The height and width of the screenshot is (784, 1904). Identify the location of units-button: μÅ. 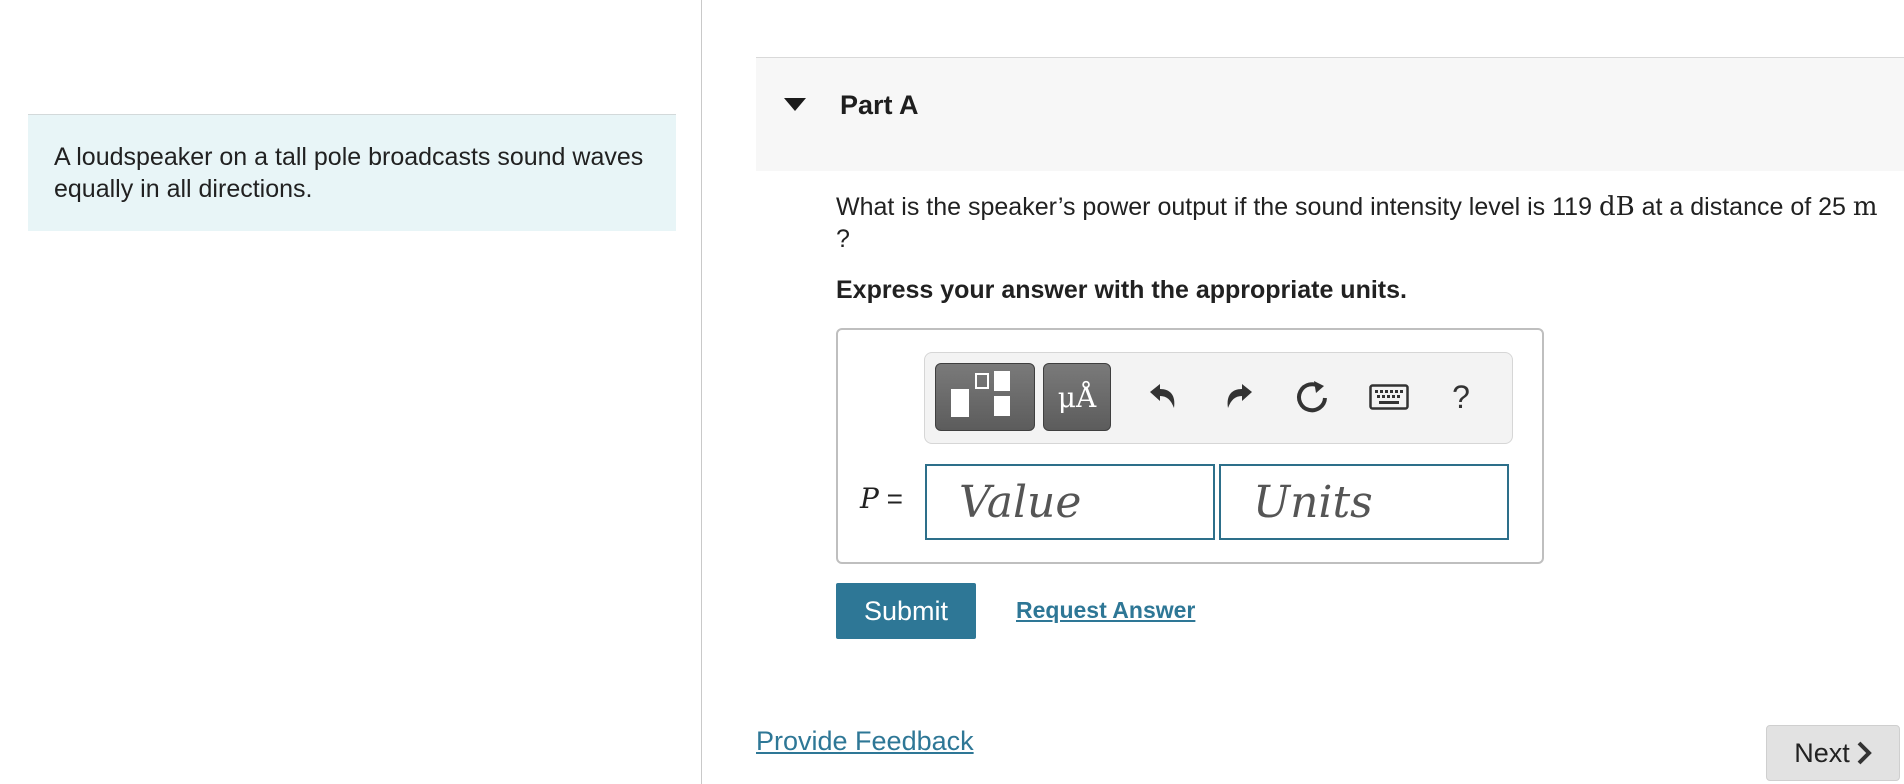
(1077, 397).